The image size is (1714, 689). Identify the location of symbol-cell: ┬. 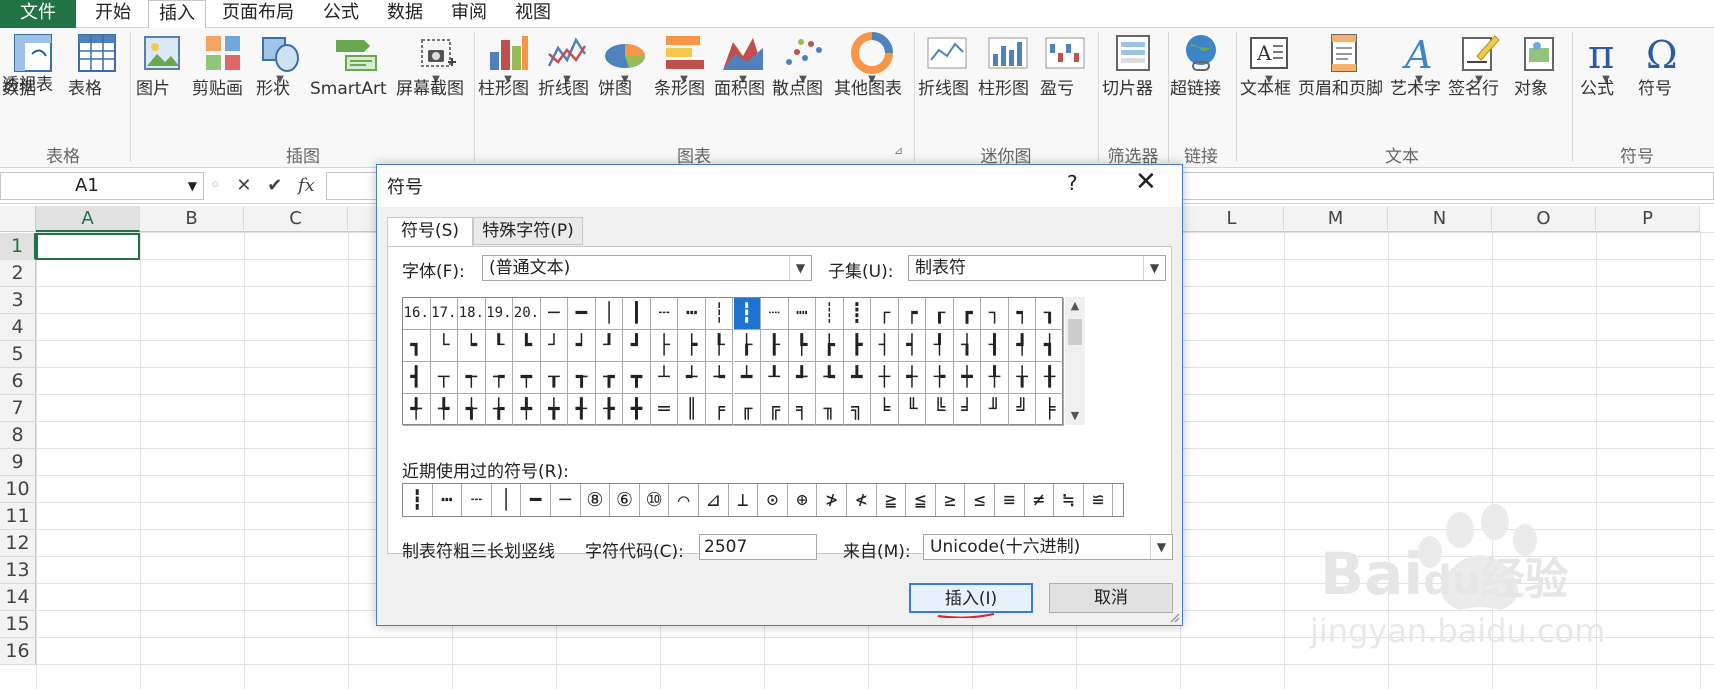
(444, 378).